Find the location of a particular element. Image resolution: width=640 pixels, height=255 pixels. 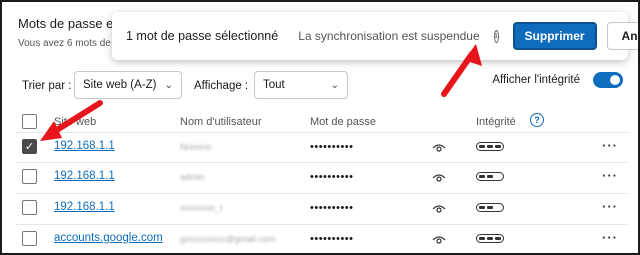

arrow-to-row-checkbox is located at coordinates (71, 120).